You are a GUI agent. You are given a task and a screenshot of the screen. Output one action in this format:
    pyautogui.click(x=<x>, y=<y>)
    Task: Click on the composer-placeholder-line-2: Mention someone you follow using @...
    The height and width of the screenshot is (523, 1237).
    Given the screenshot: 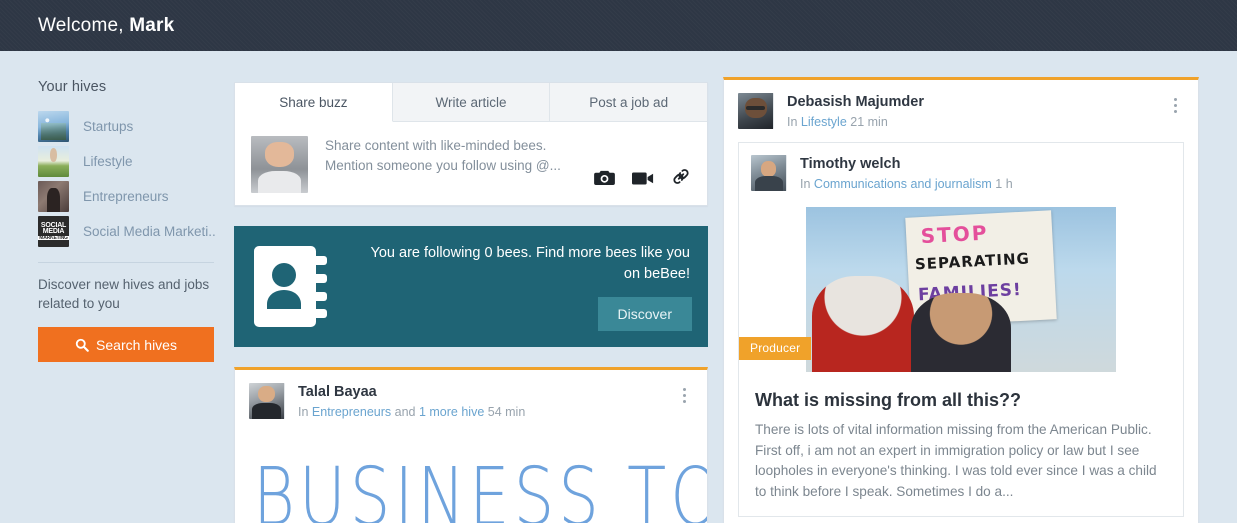 What is the action you would take?
    pyautogui.click(x=443, y=165)
    